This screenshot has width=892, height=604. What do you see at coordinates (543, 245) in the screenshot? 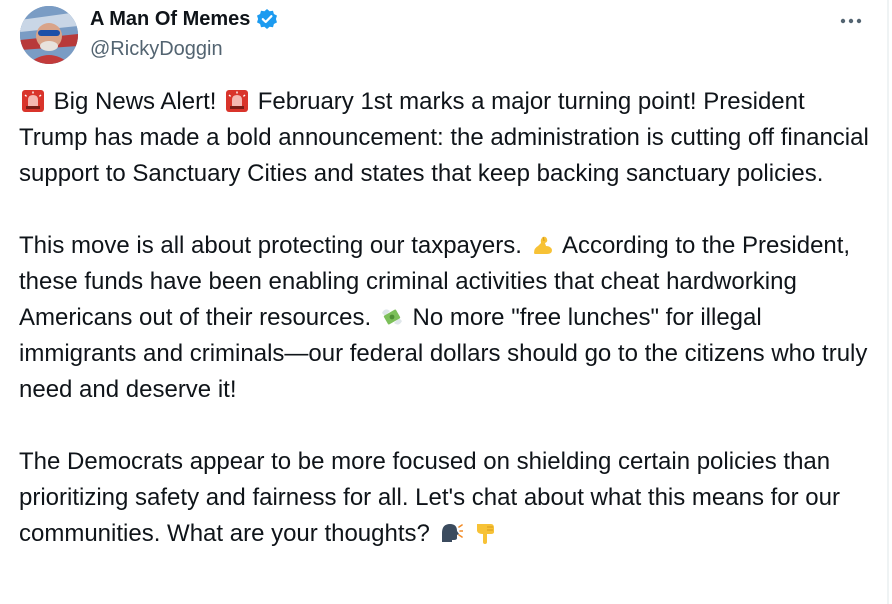
I see `flexed-biceps-icon` at bounding box center [543, 245].